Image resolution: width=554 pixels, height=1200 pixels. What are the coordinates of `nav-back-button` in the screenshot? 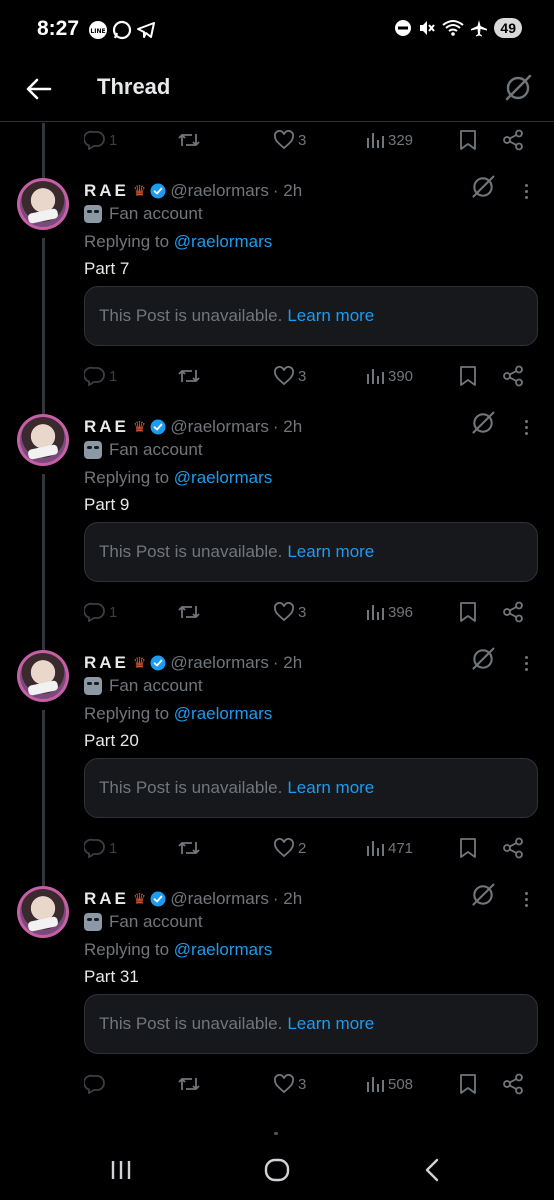 It's located at (432, 1170).